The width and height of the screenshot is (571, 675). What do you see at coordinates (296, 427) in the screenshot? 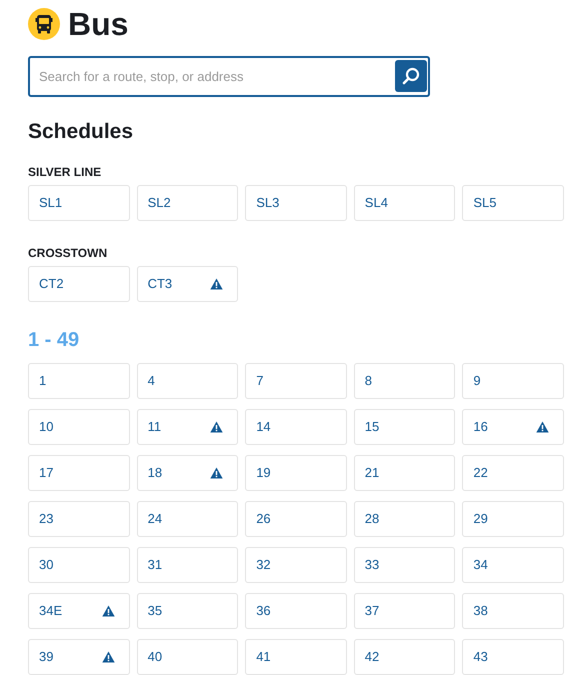
I see `route-button: 14` at bounding box center [296, 427].